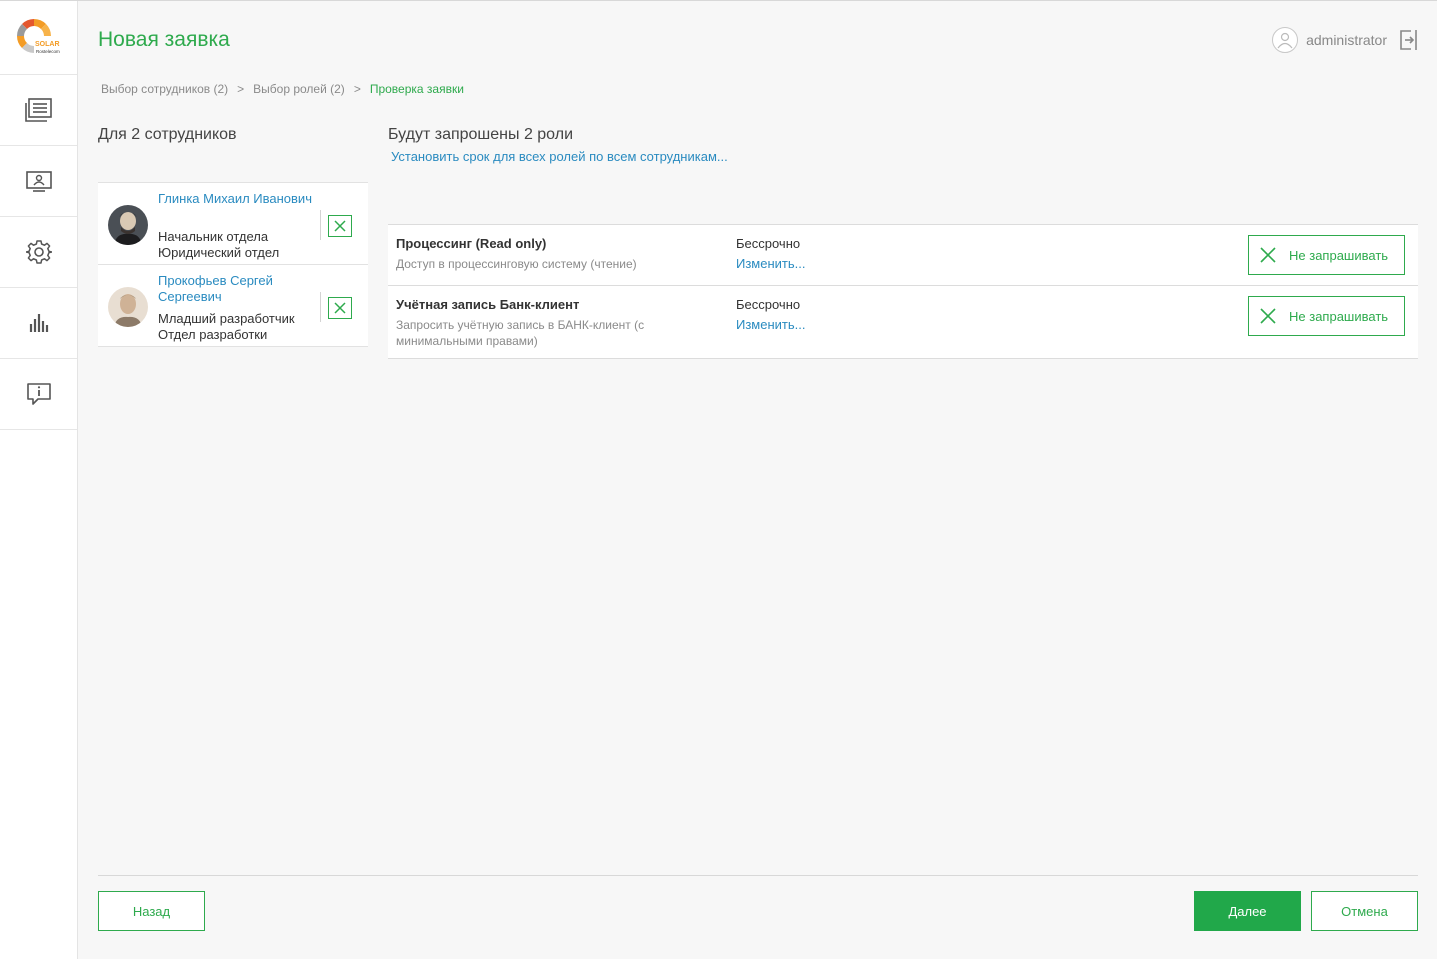 This screenshot has height=959, width=1437. Describe the element at coordinates (471, 243) in the screenshot. I see `role-name: Процессинг (Read only)` at that location.